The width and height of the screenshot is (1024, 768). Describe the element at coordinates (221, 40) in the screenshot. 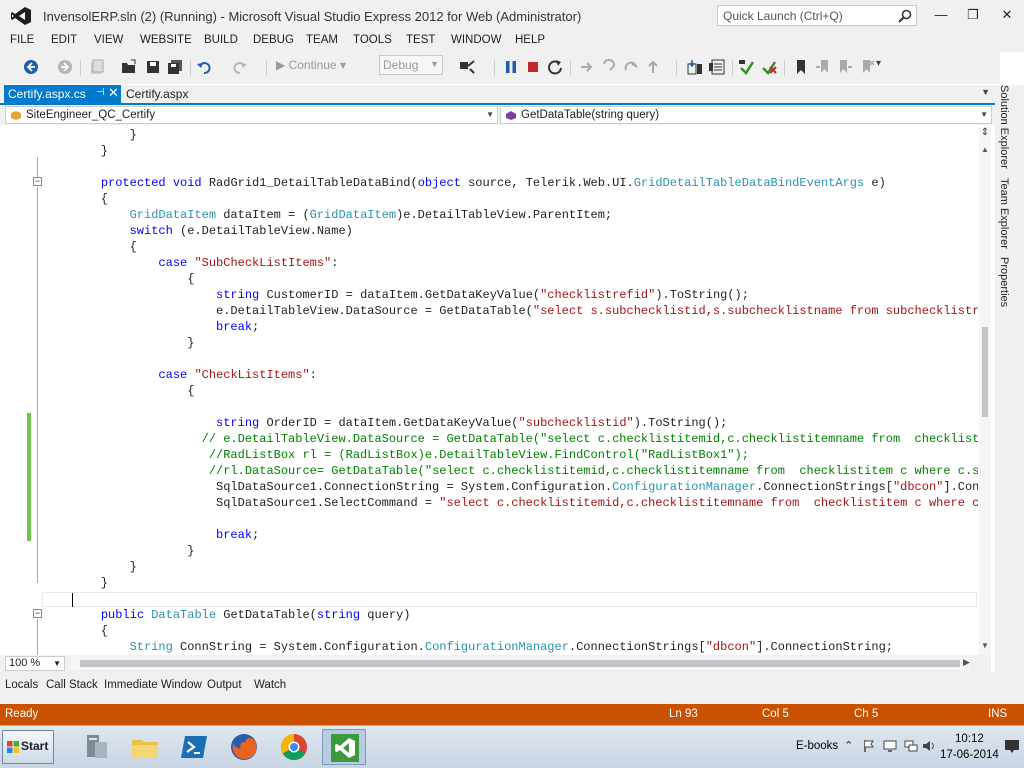

I see `menu-build: BUILD` at that location.